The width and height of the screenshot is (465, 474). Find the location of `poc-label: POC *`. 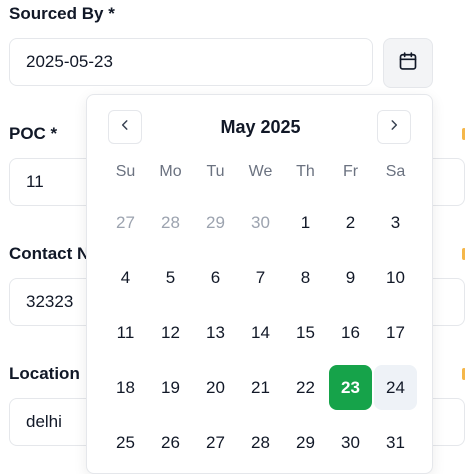

poc-label: POC * is located at coordinates (33, 133).